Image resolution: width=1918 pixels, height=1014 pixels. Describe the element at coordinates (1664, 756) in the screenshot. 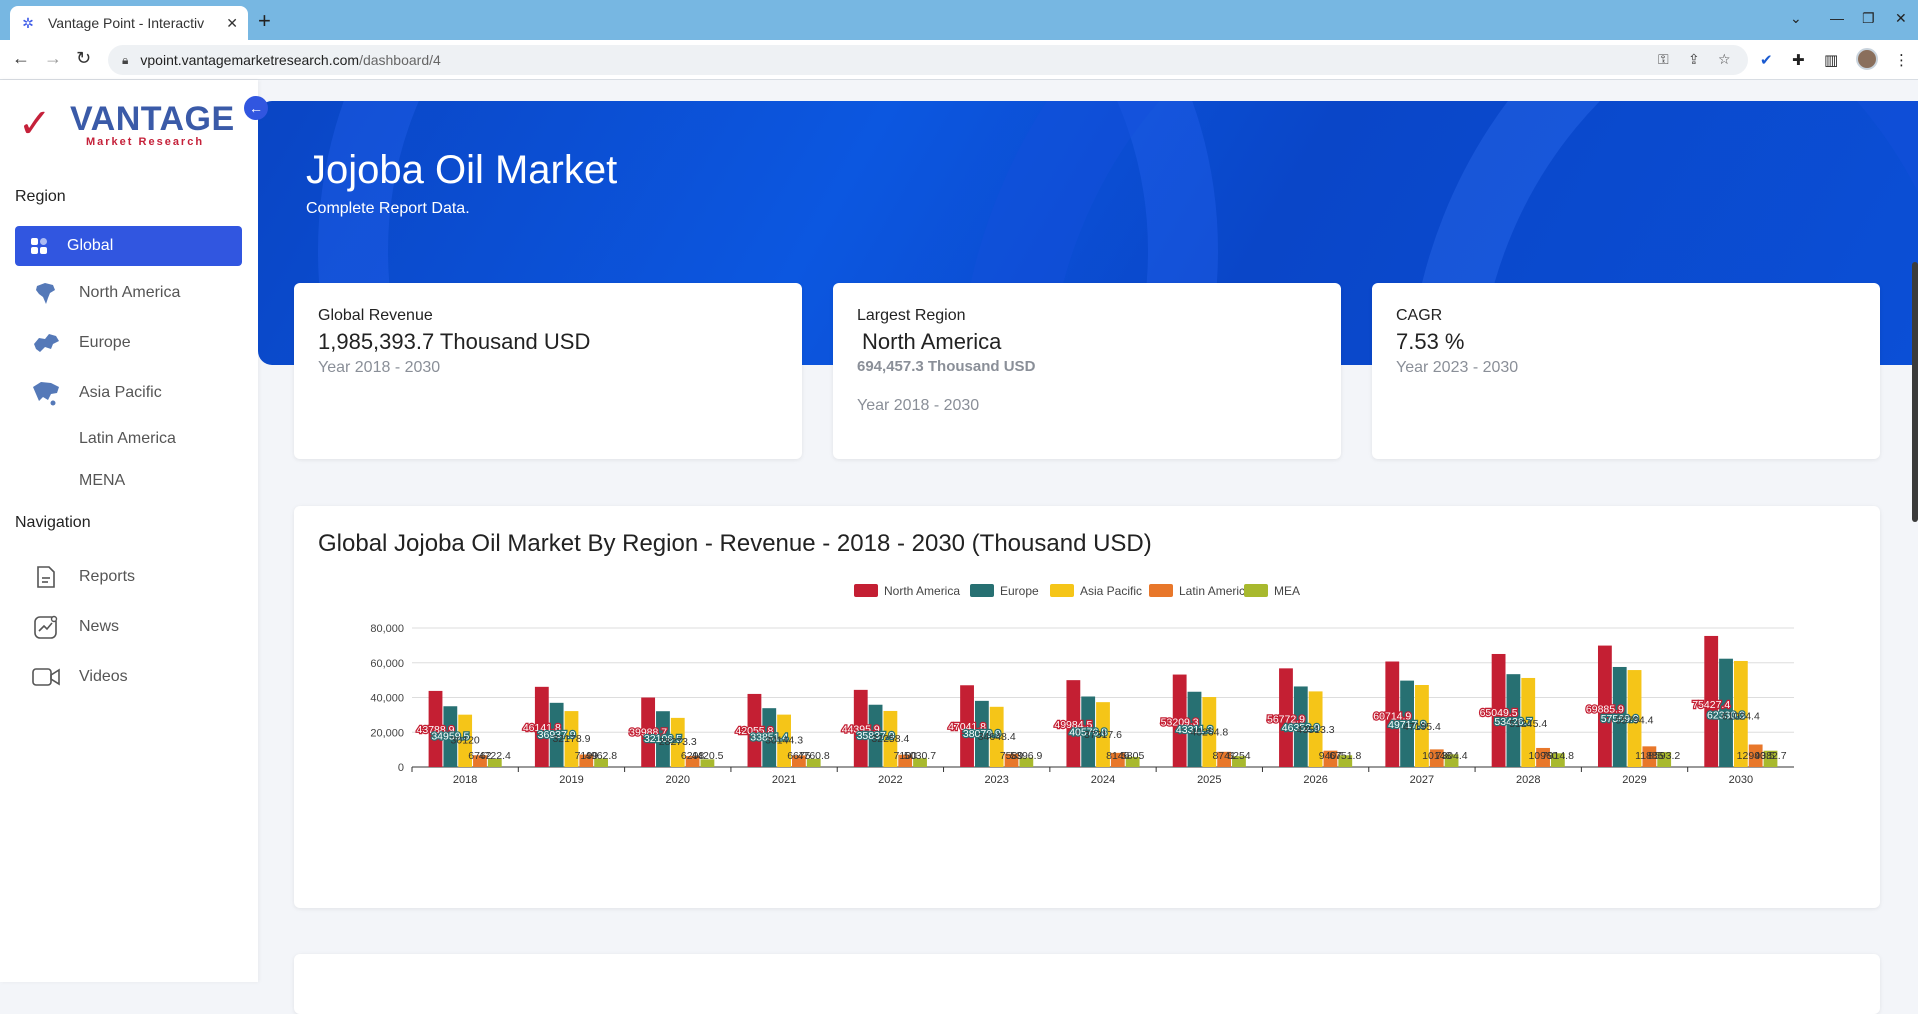

I see `data-label: 8593.2` at that location.